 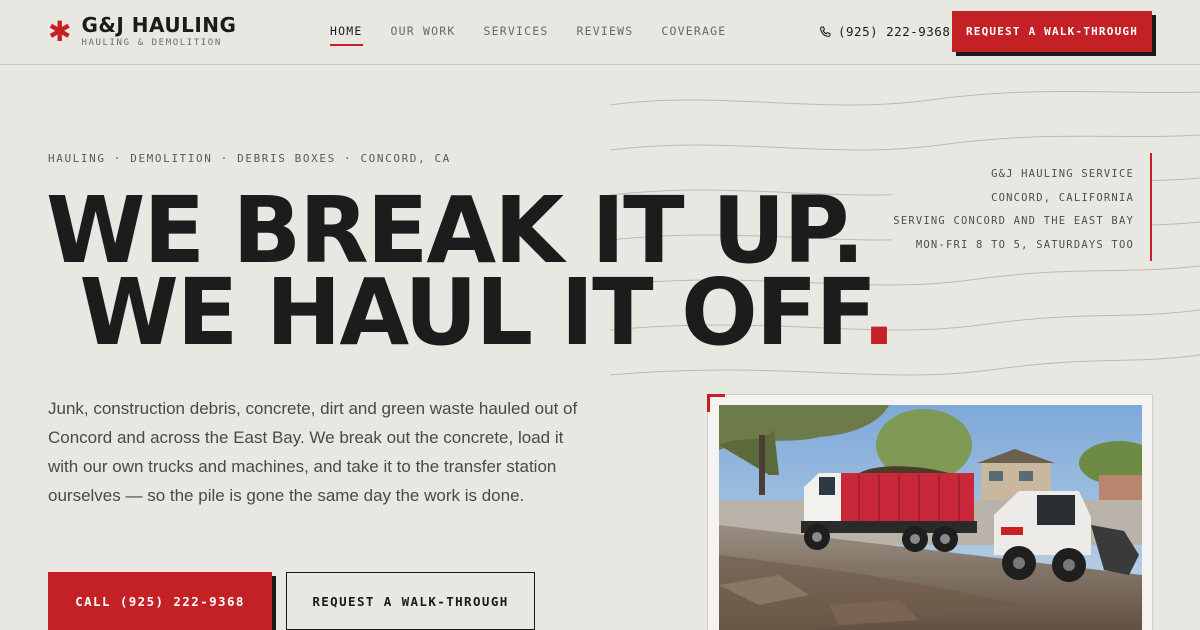 I want to click on phone-icon, so click(x=825, y=31).